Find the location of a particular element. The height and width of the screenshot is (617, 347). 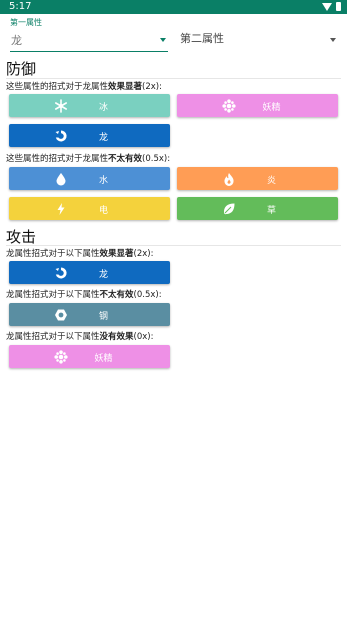

status-time: 5:17 is located at coordinates (20, 6).